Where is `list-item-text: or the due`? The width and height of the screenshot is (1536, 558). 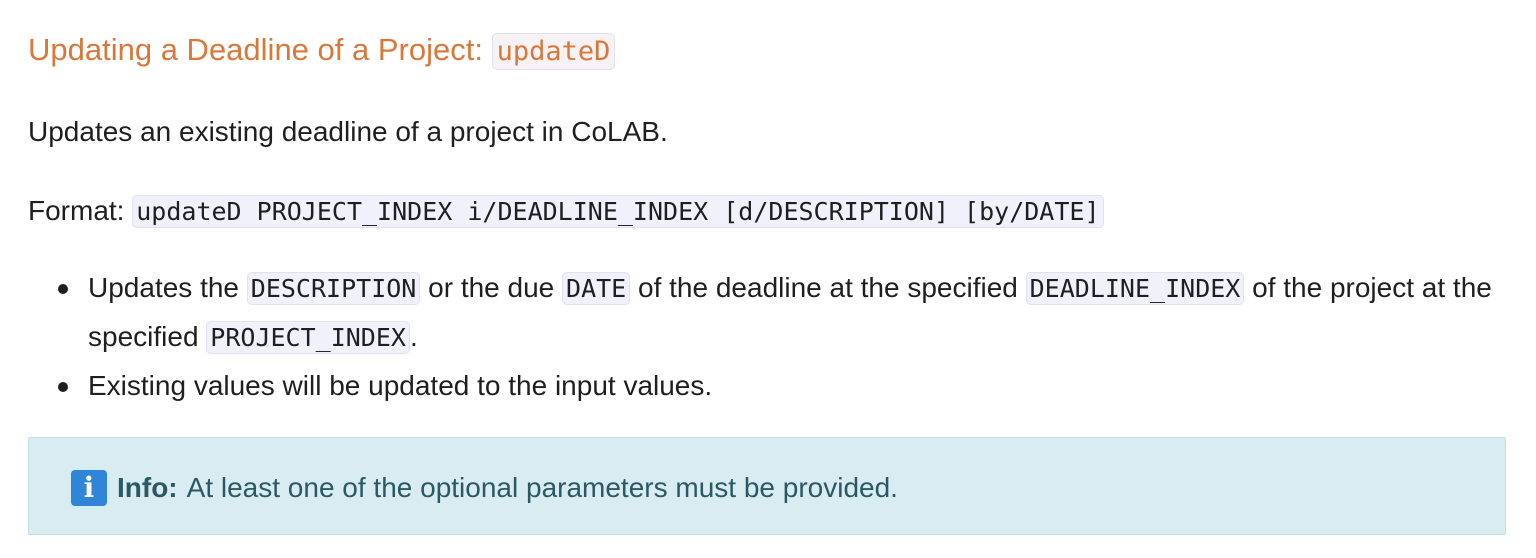
list-item-text: or the due is located at coordinates (491, 287).